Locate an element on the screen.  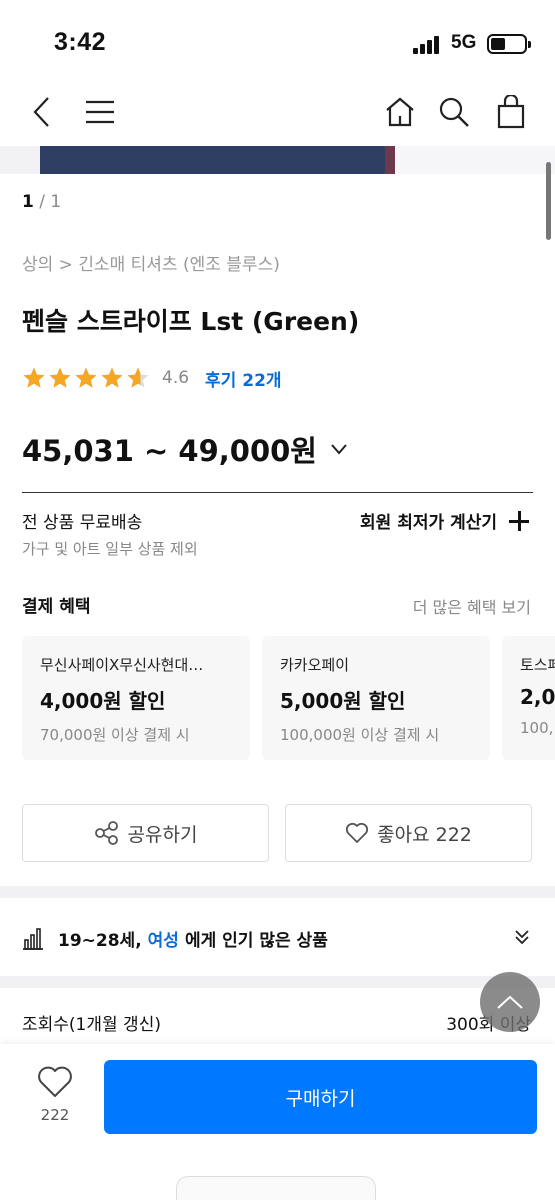
rating-row: 4.6 후기 22개 is located at coordinates (152, 378).